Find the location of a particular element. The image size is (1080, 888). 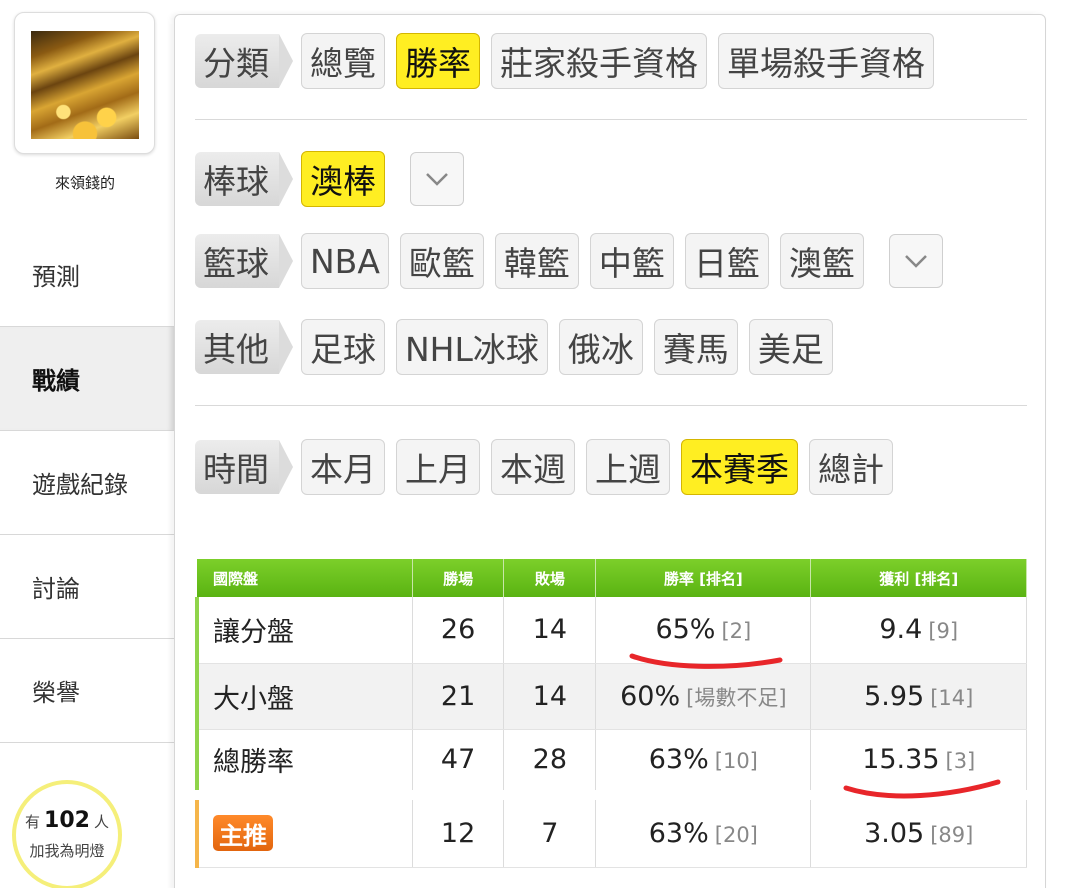

win-rate-cell: 65% [2] is located at coordinates (703, 630).